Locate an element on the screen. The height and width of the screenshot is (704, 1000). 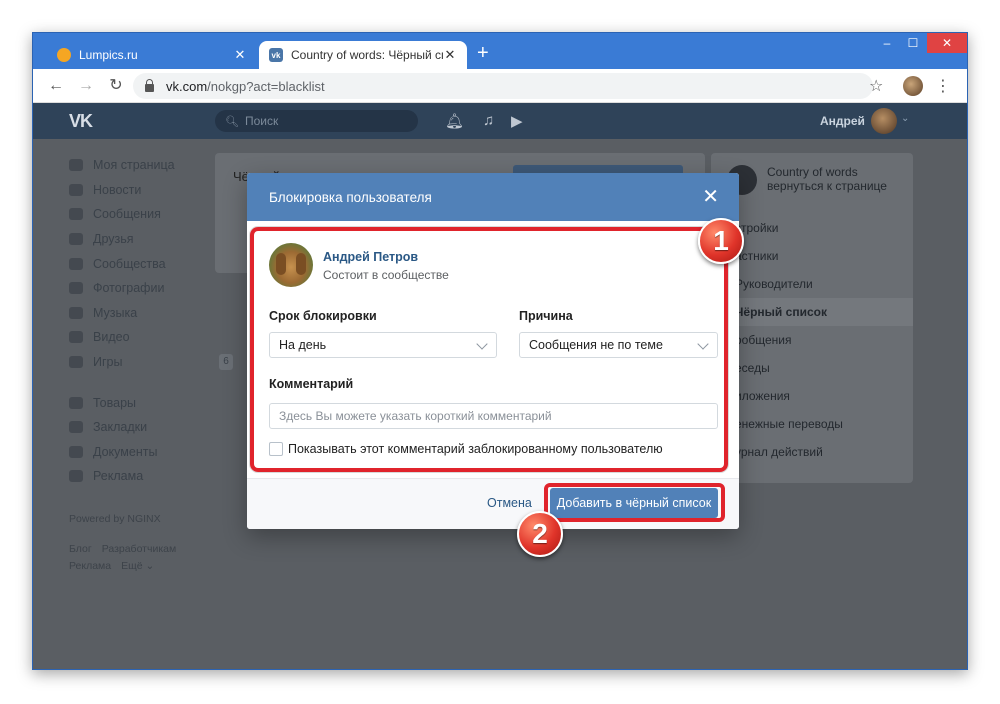
cancel-button: Отмена is located at coordinates (509, 503).